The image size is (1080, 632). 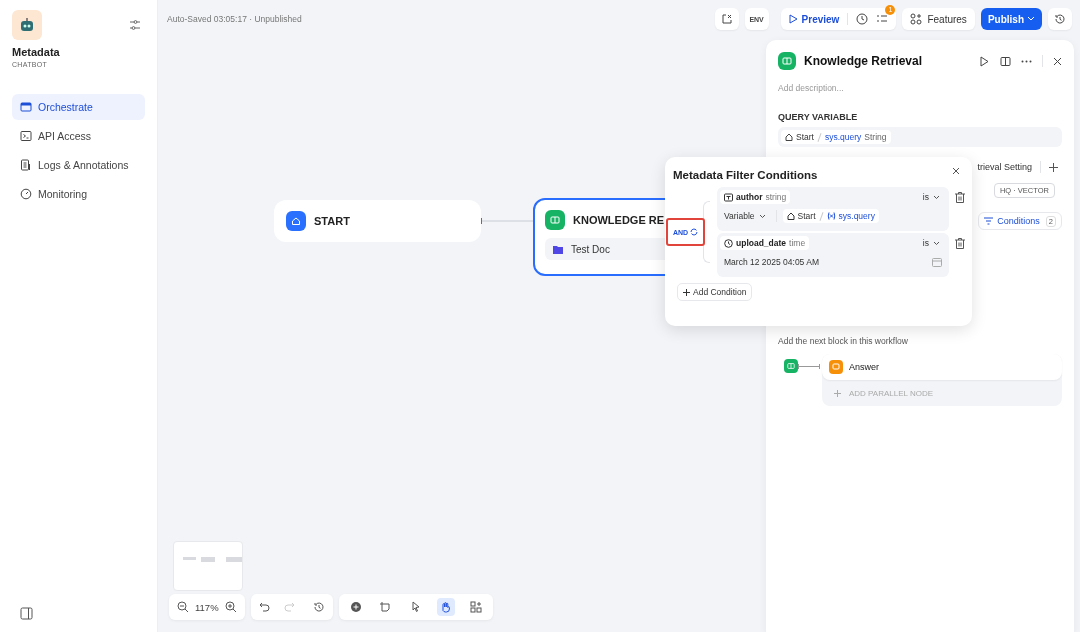 I want to click on nav-item: Logs & Annotations, so click(x=78, y=165).